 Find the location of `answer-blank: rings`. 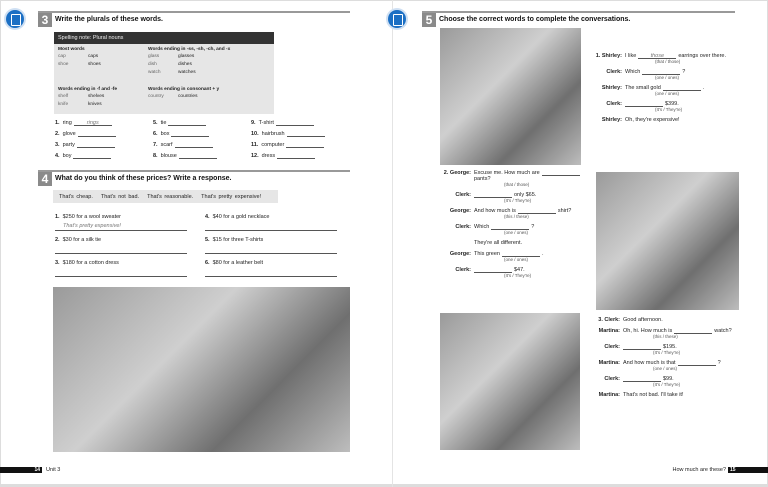

answer-blank: rings is located at coordinates (92, 123).